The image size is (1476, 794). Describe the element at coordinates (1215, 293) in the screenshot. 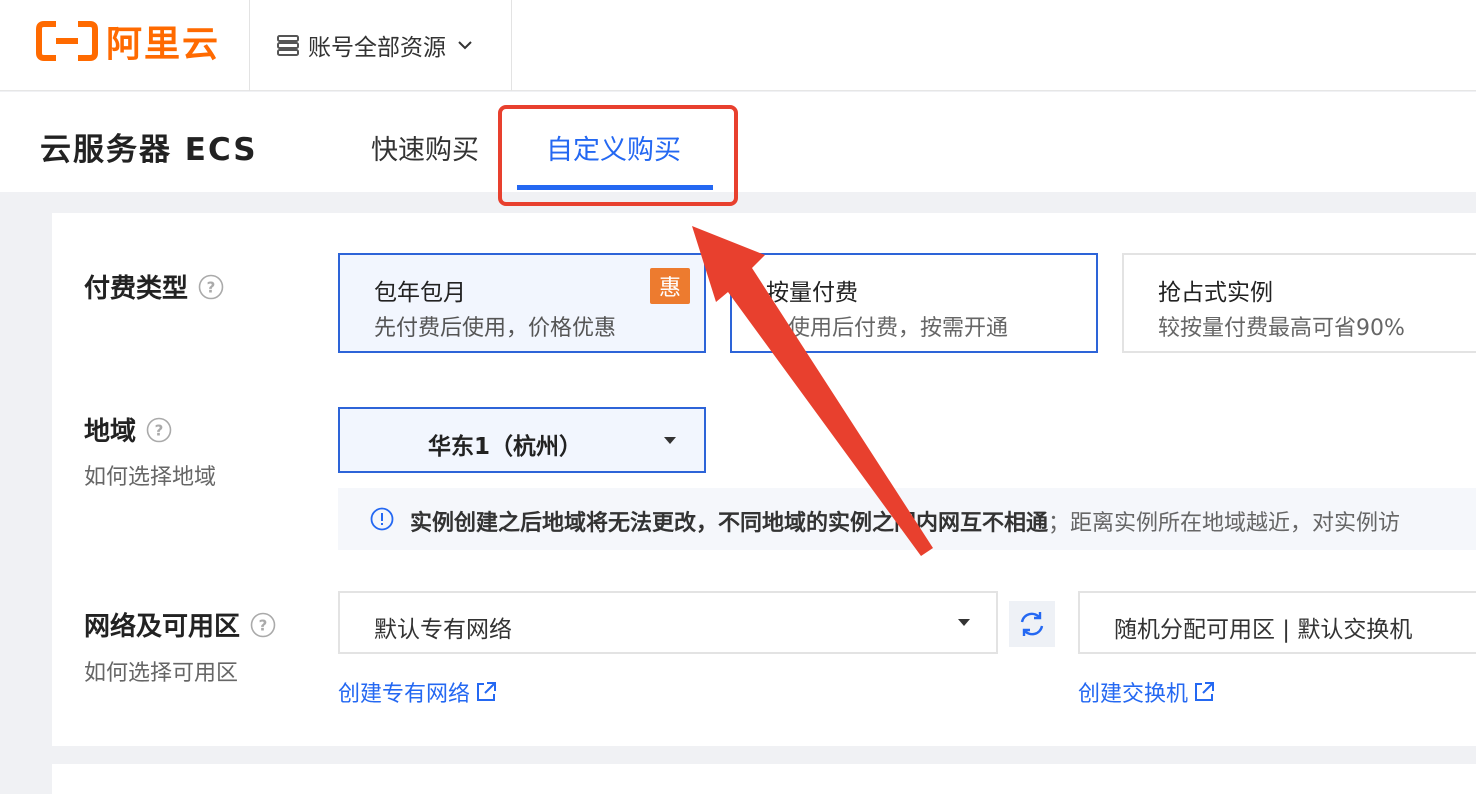

I see `option-title: 抢占式实例` at that location.